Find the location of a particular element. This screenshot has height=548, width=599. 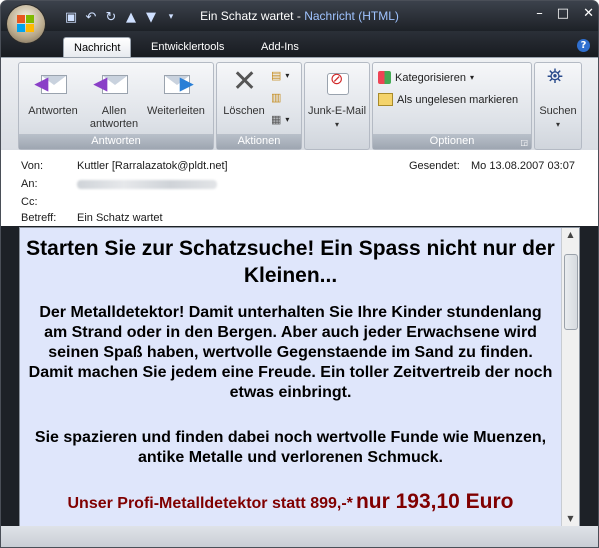

categorize-icon is located at coordinates (384, 77).